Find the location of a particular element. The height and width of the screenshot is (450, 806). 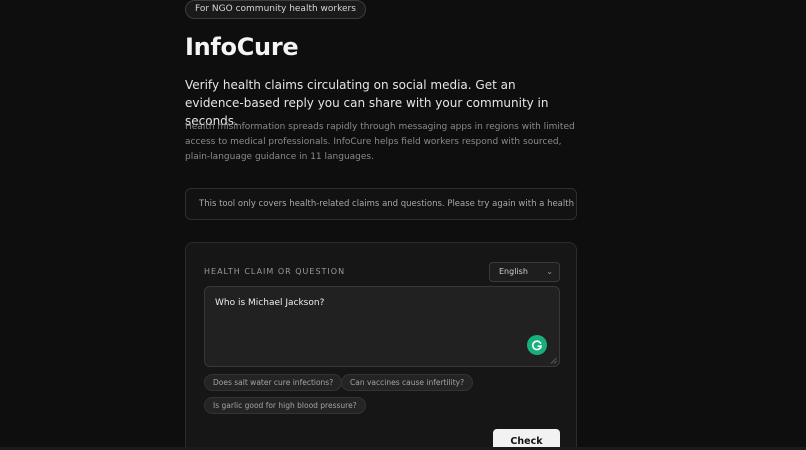

language-select: English ⌄ is located at coordinates (524, 272).